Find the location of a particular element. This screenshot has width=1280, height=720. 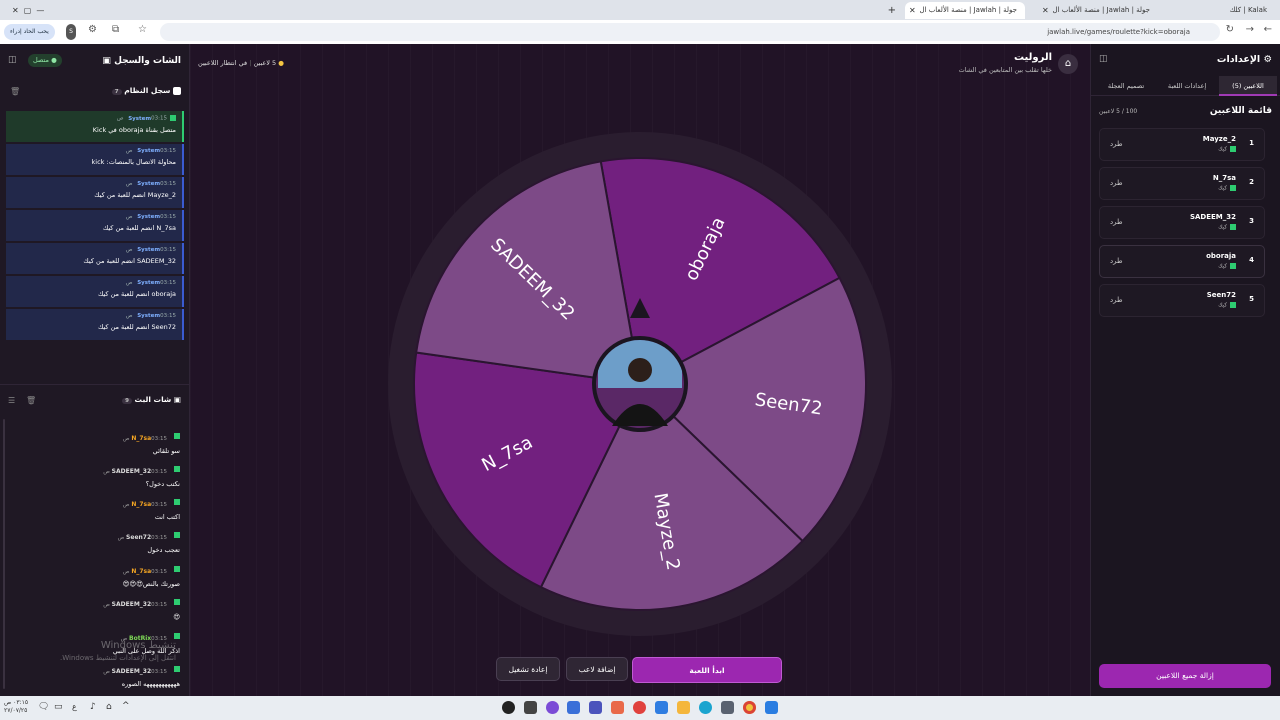

player-row: 3 SADEEM_32 كيك طرد is located at coordinates (1182, 222).